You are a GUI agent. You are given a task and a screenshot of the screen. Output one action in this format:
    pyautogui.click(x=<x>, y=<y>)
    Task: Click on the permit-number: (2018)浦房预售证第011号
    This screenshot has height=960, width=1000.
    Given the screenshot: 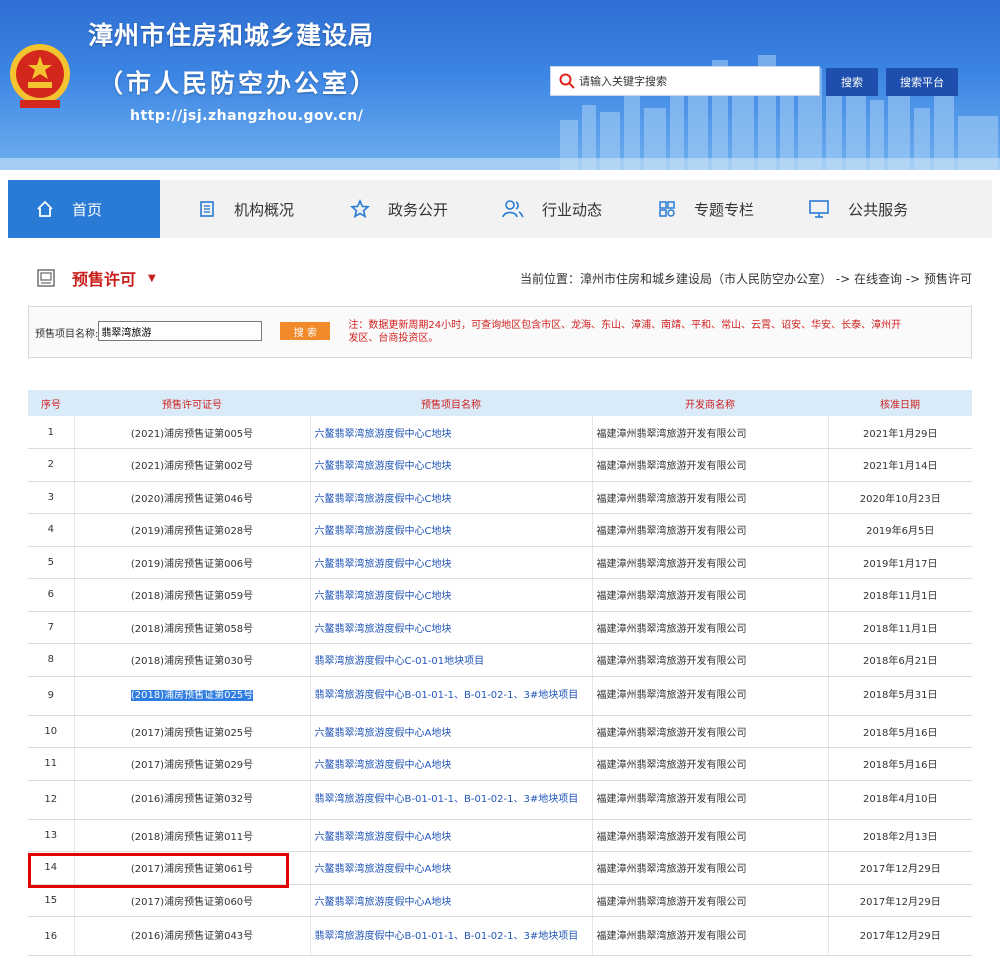 What is the action you would take?
    pyautogui.click(x=191, y=835)
    